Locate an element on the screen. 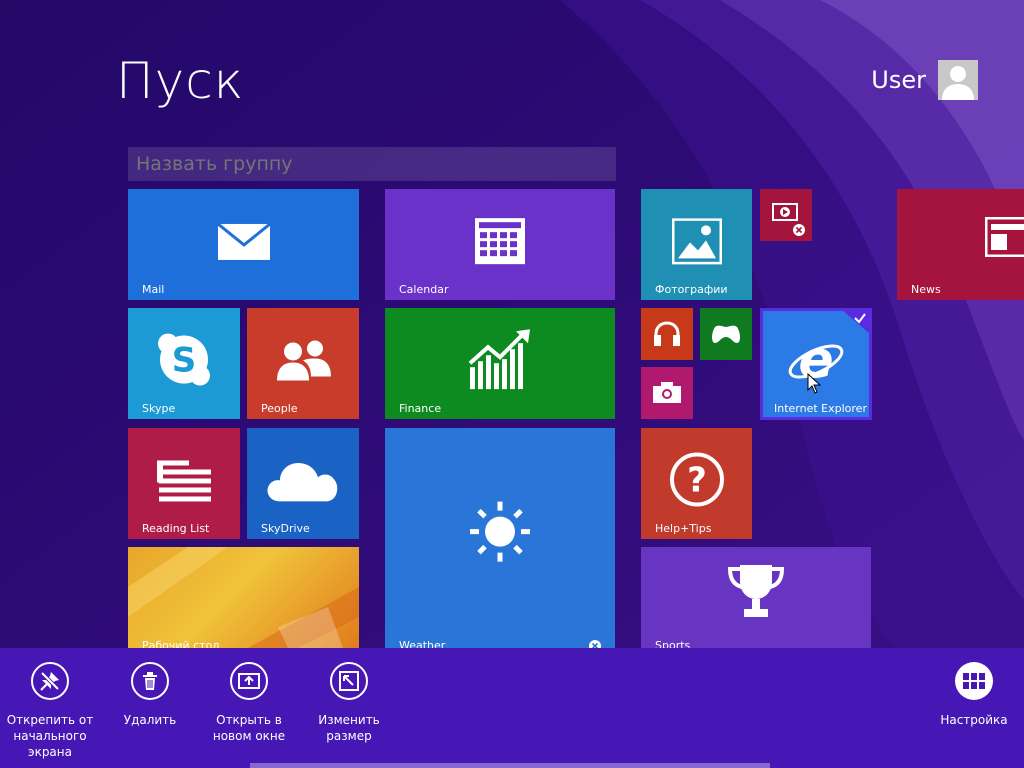 This screenshot has width=1024, height=768. resize-button: Изменить размер is located at coordinates (349, 703).